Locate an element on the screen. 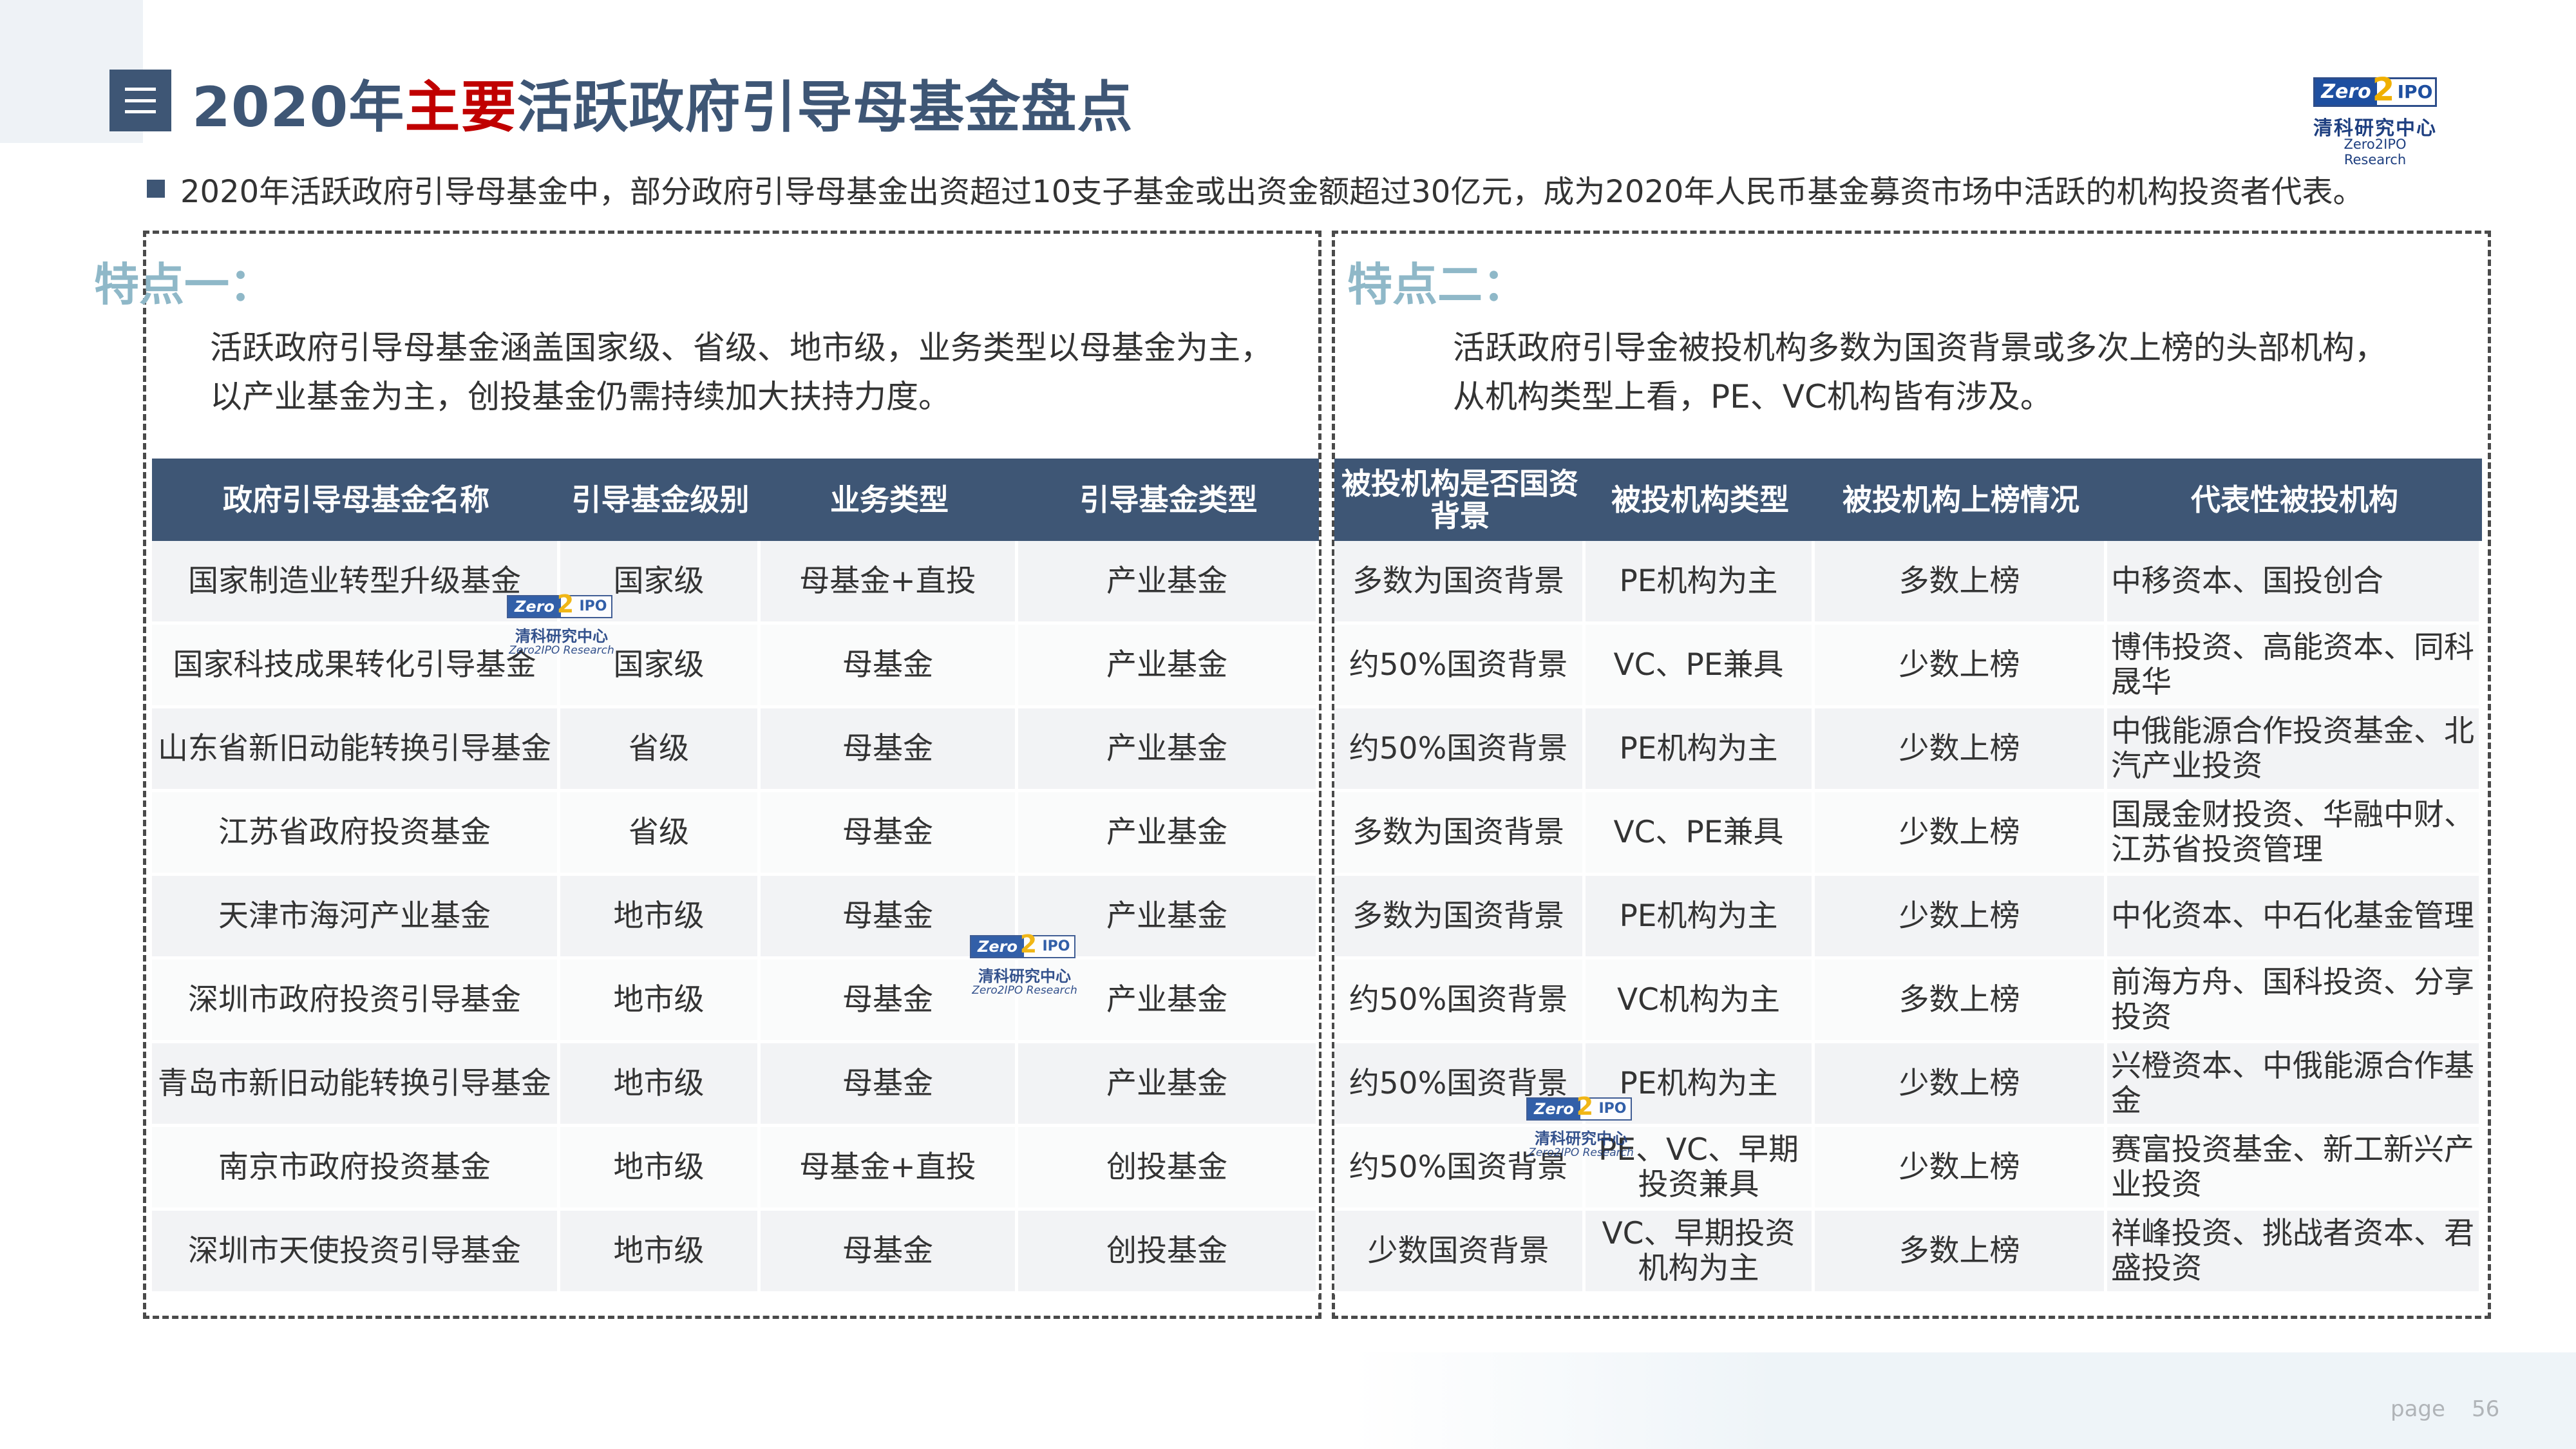 The height and width of the screenshot is (1449, 2576). investee-type-cell: VC、PE兼具 is located at coordinates (1700, 666).